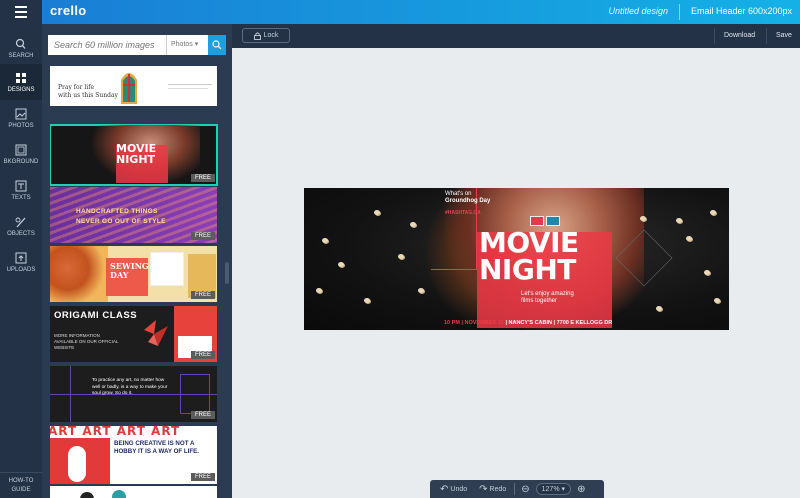 This screenshot has height=498, width=800. I want to click on zoom-out-button: ⊖, so click(525, 489).